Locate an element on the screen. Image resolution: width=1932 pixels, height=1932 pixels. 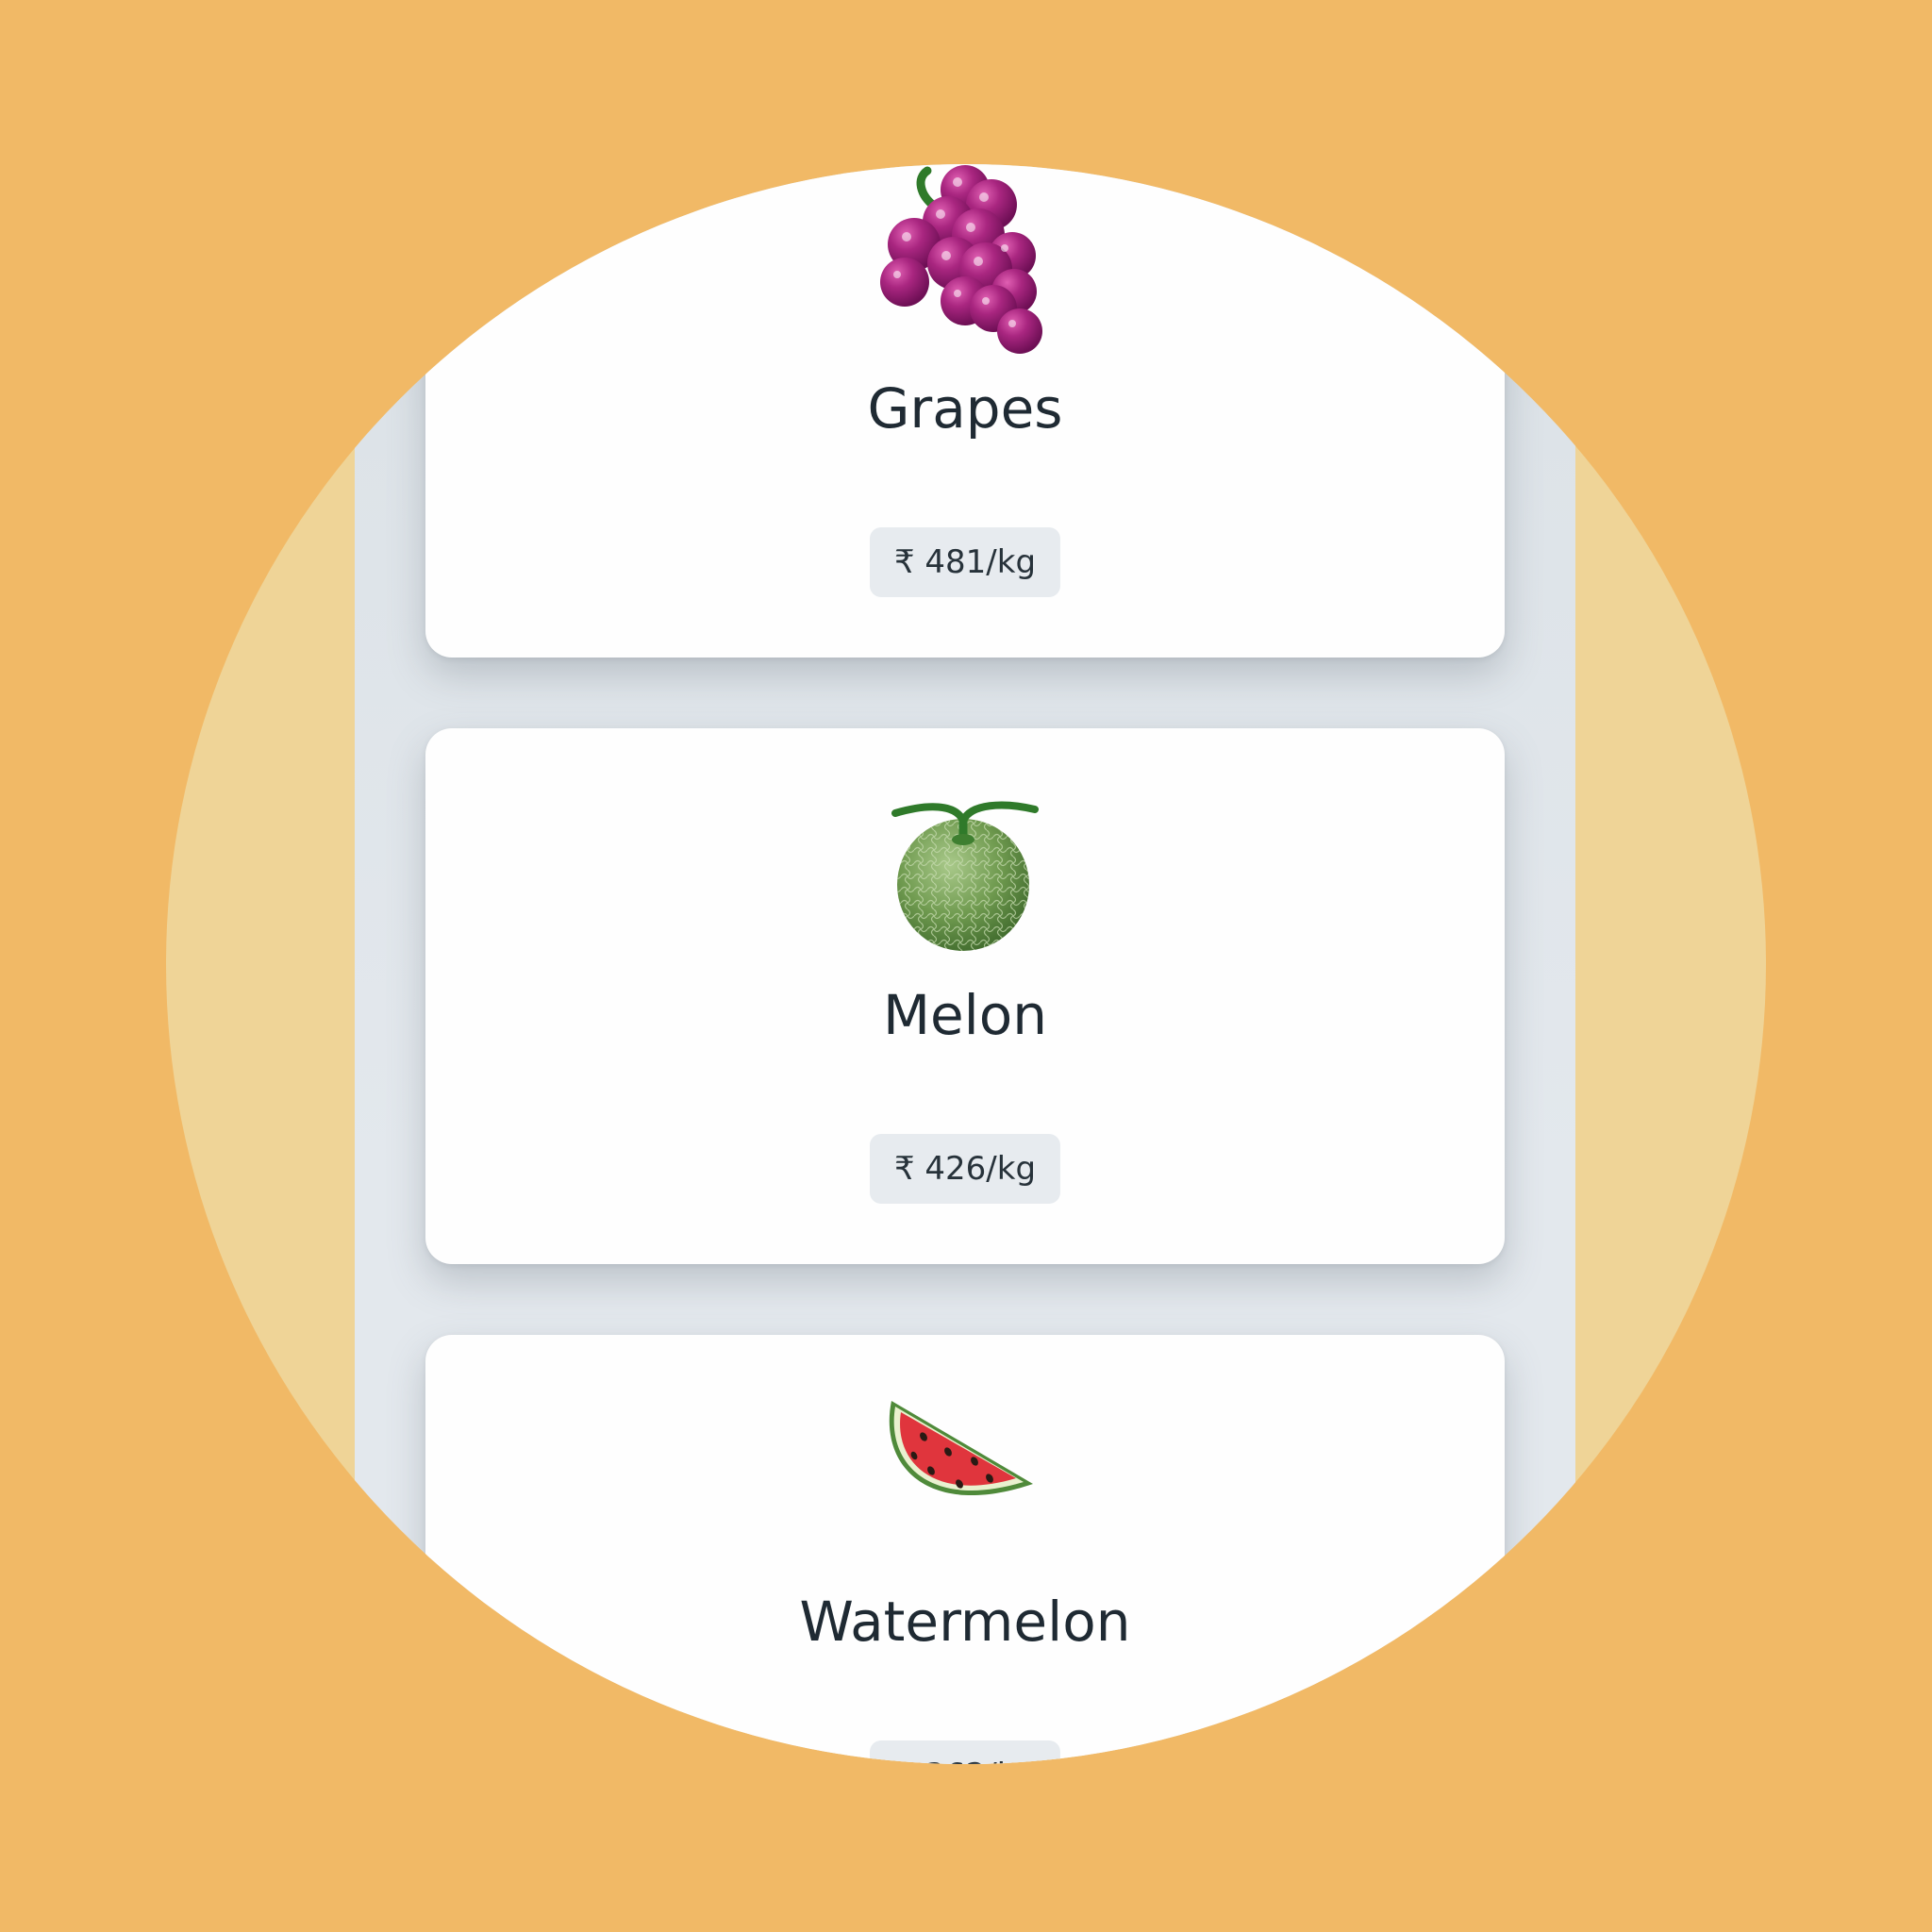
melon-icon is located at coordinates (965, 876).